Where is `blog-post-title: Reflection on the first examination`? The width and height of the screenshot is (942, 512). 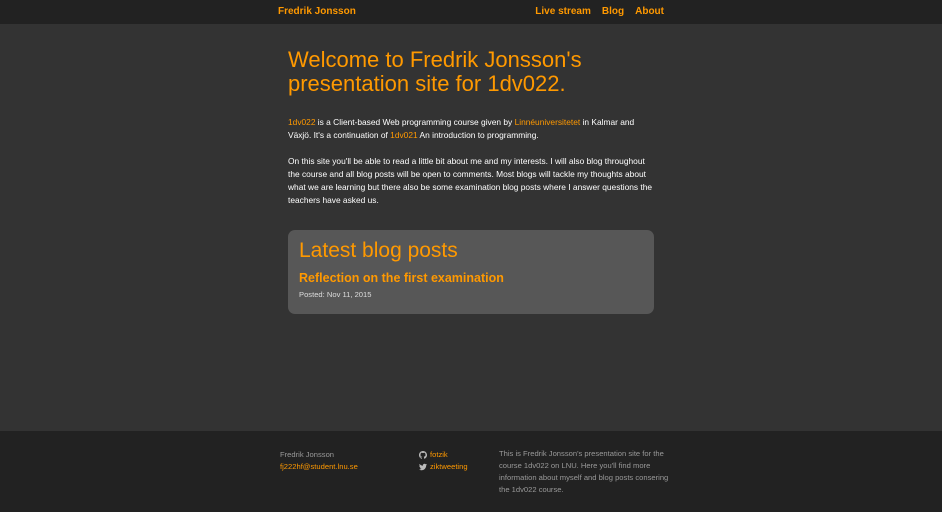 blog-post-title: Reflection on the first examination is located at coordinates (401, 278).